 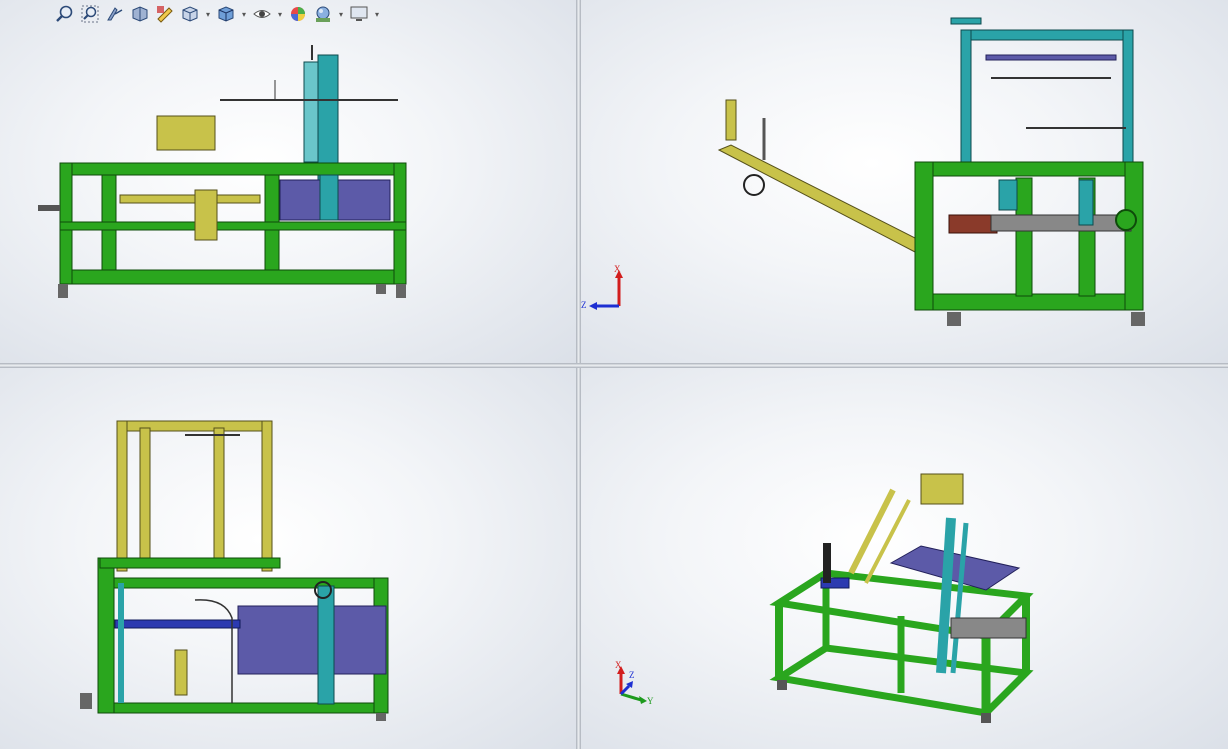 What do you see at coordinates (90, 14) in the screenshot?
I see `zoom-to-area-icon` at bounding box center [90, 14].